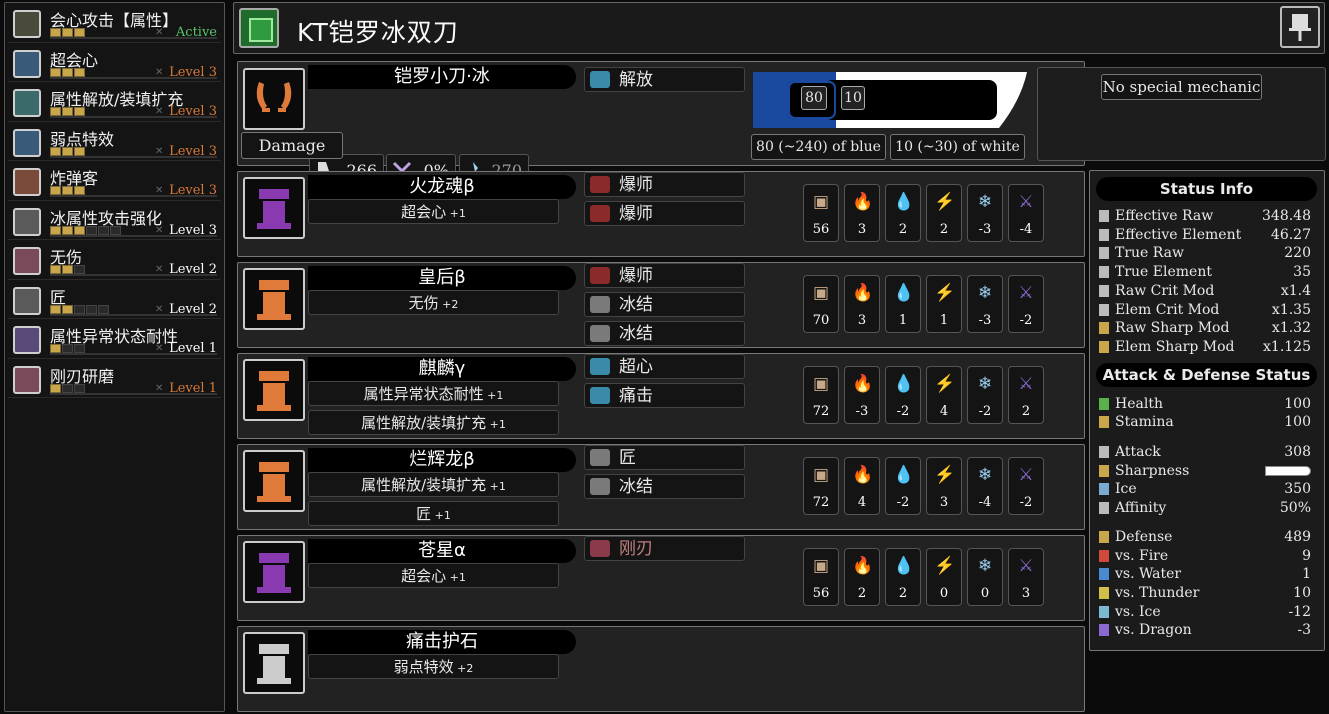  Describe the element at coordinates (664, 366) in the screenshot. I see `decoration-slot: 超心` at that location.